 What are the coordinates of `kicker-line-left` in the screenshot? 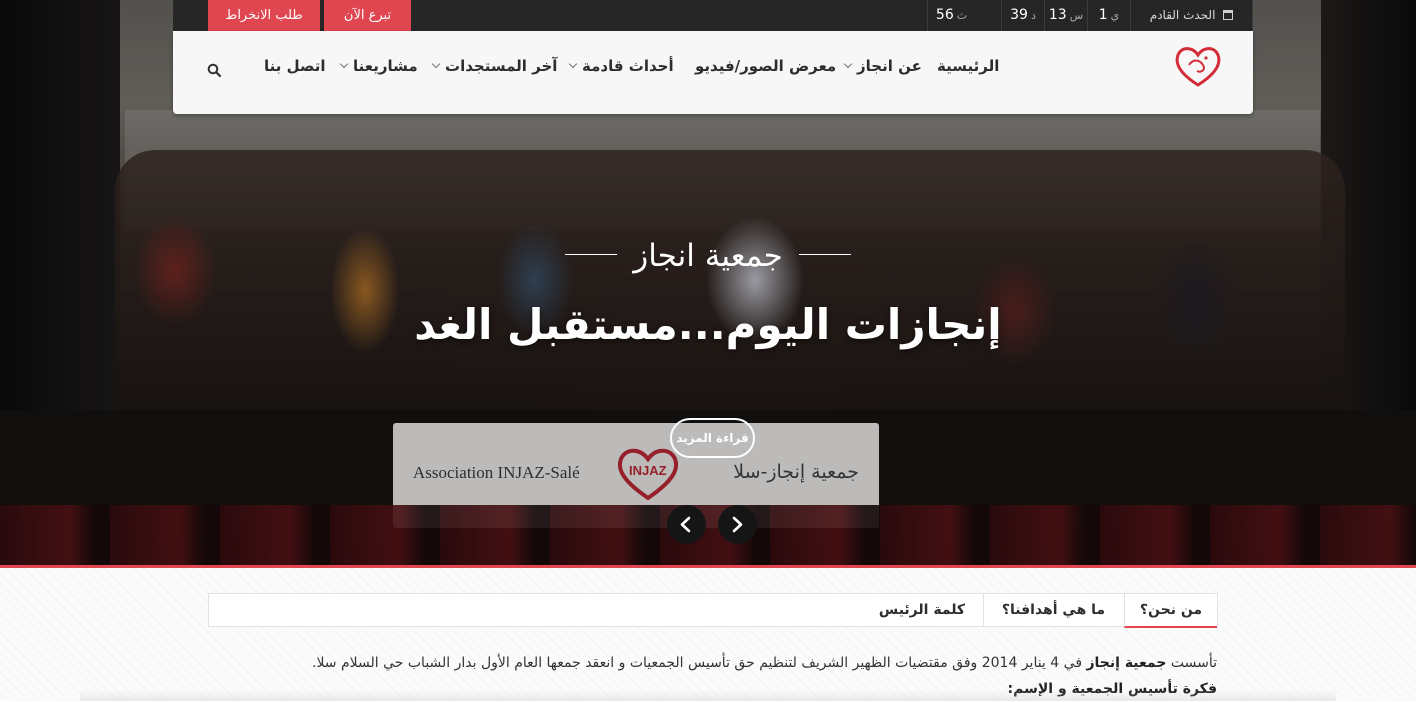 It's located at (591, 254).